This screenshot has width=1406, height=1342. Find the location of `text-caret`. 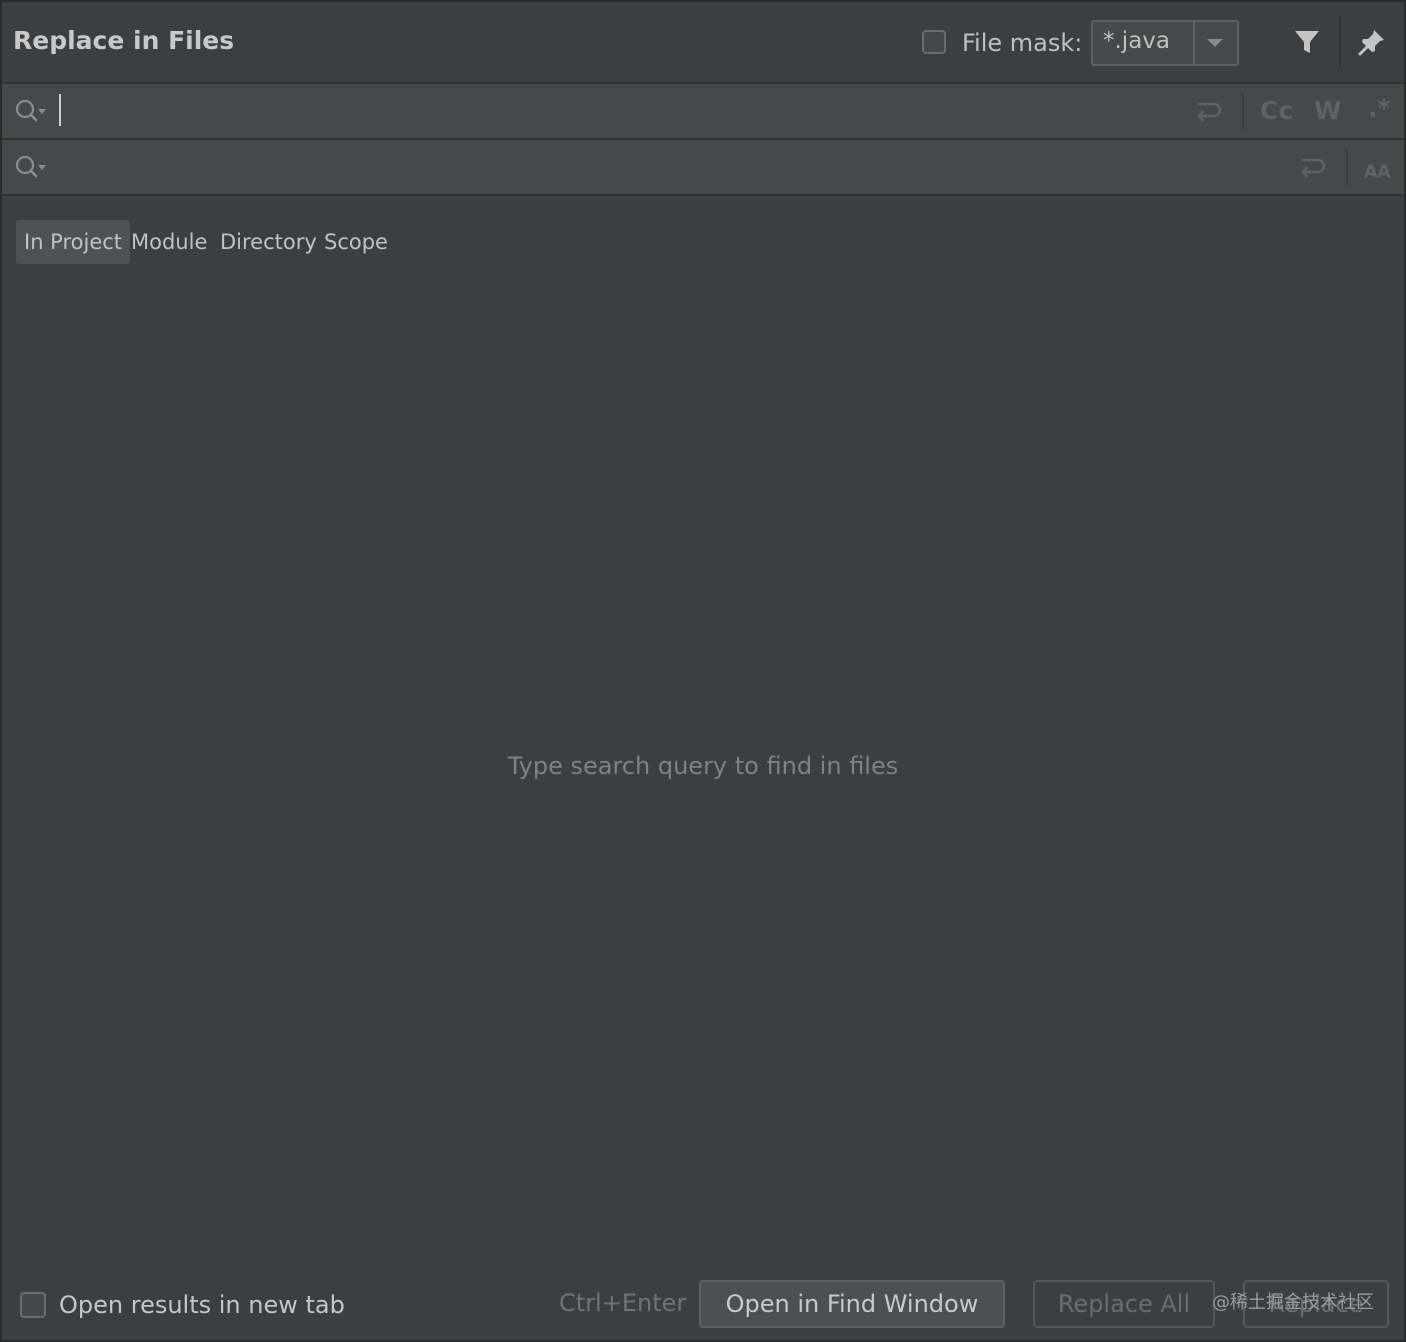

text-caret is located at coordinates (60, 110).